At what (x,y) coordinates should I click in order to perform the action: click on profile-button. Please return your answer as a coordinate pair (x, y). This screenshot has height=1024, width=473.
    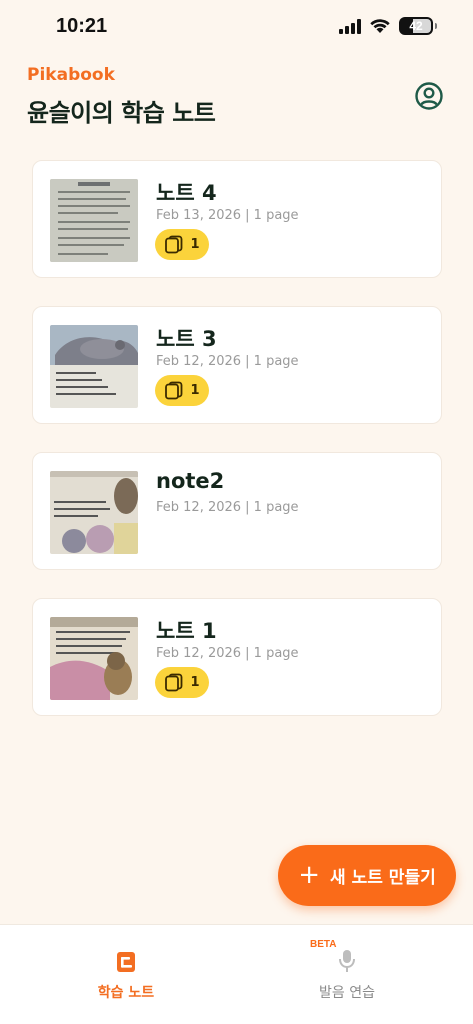
    Looking at the image, I should click on (429, 96).